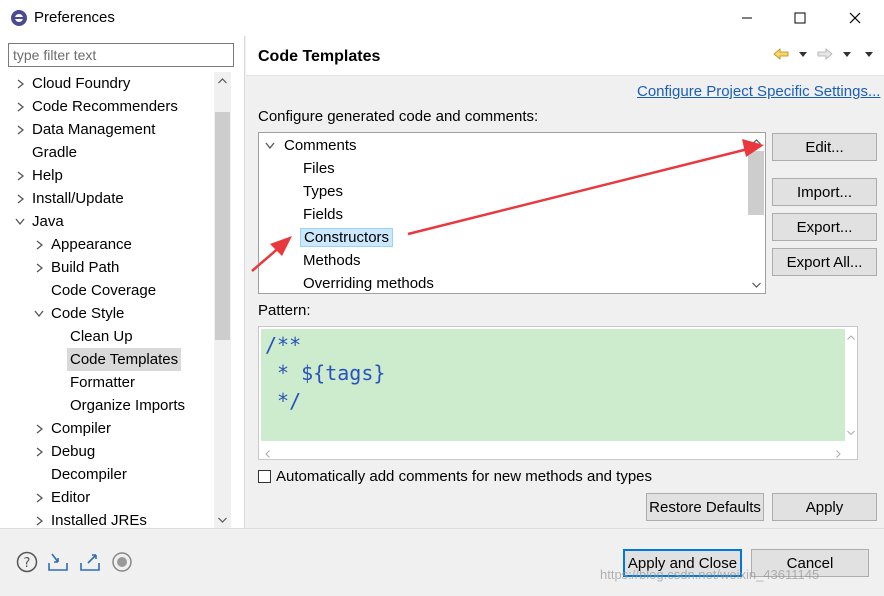  I want to click on scroll-left-arrow-icon, so click(267, 453).